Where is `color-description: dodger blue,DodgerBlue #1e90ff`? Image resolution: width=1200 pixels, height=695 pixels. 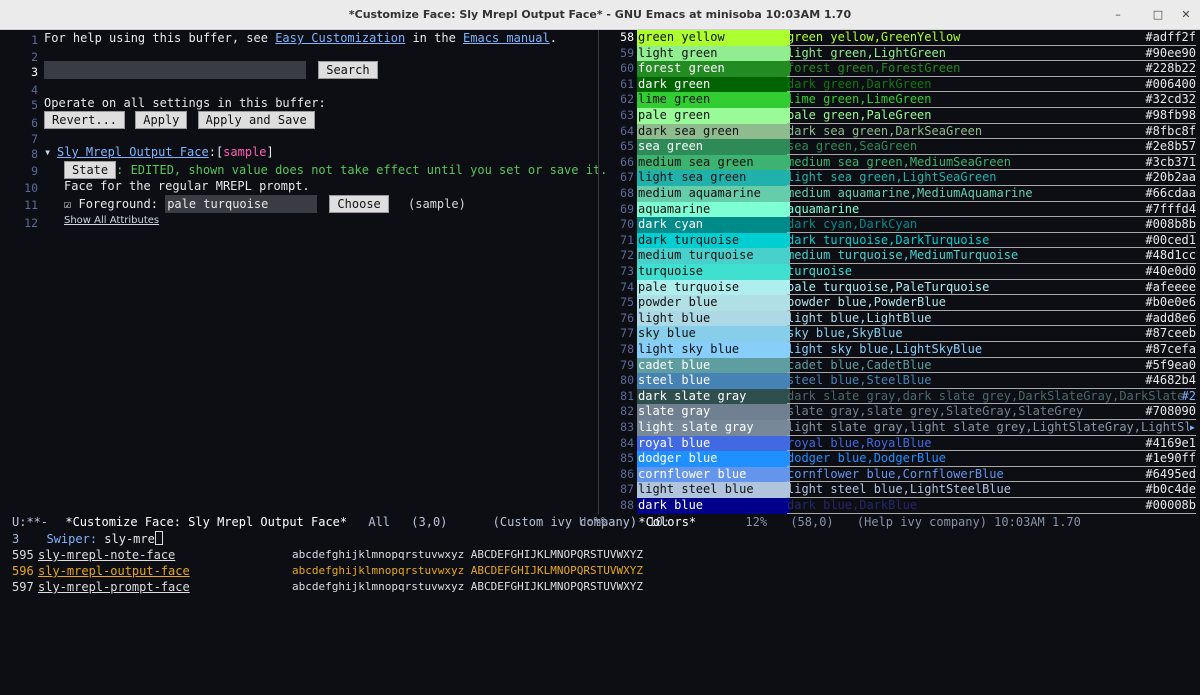 color-description: dodger blue,DodgerBlue #1e90ff is located at coordinates (991, 459).